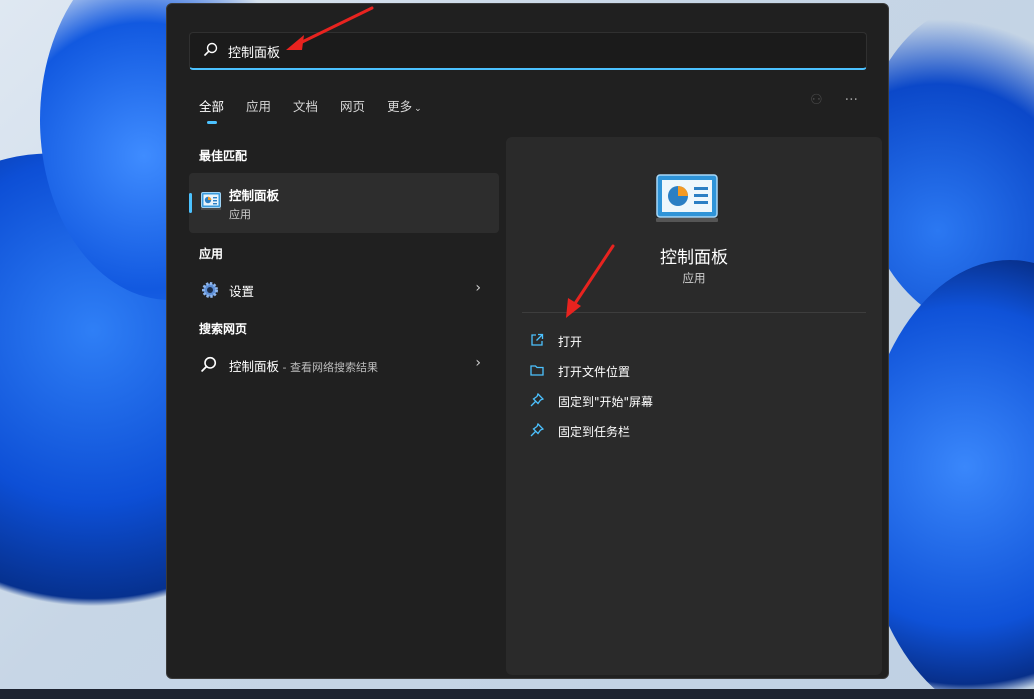 Image resolution: width=1034 pixels, height=699 pixels. I want to click on action-label: 打开文件位置, so click(594, 372).